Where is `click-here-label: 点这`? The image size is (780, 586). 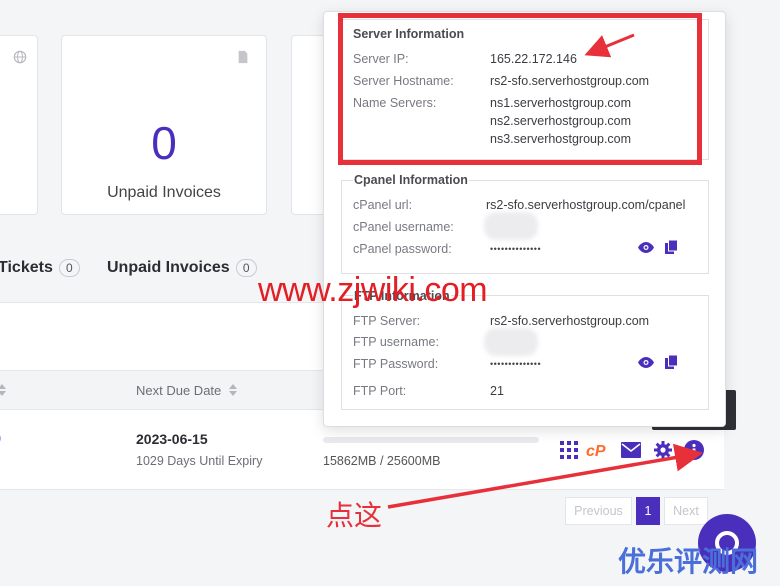 click-here-label: 点这 is located at coordinates (354, 515).